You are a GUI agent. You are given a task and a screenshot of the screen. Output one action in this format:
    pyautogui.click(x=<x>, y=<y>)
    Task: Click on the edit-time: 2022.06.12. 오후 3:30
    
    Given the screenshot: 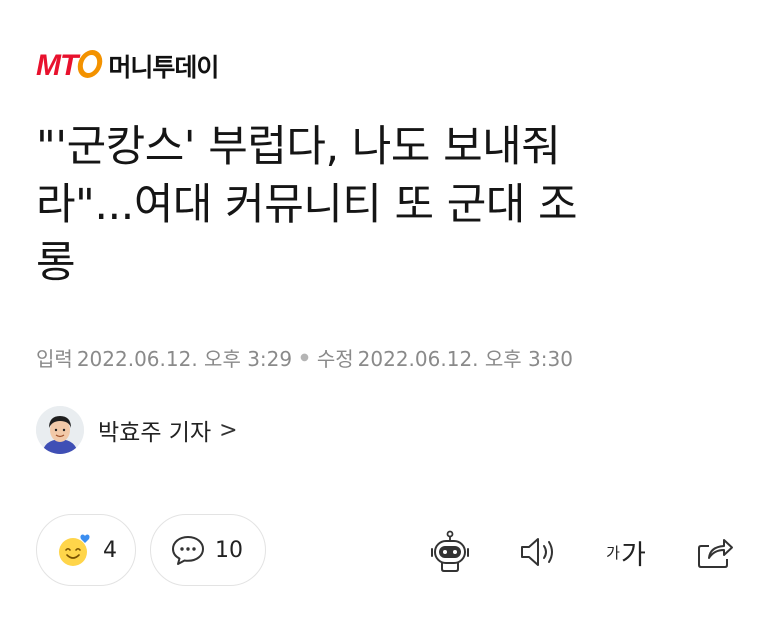 What is the action you would take?
    pyautogui.click(x=465, y=359)
    